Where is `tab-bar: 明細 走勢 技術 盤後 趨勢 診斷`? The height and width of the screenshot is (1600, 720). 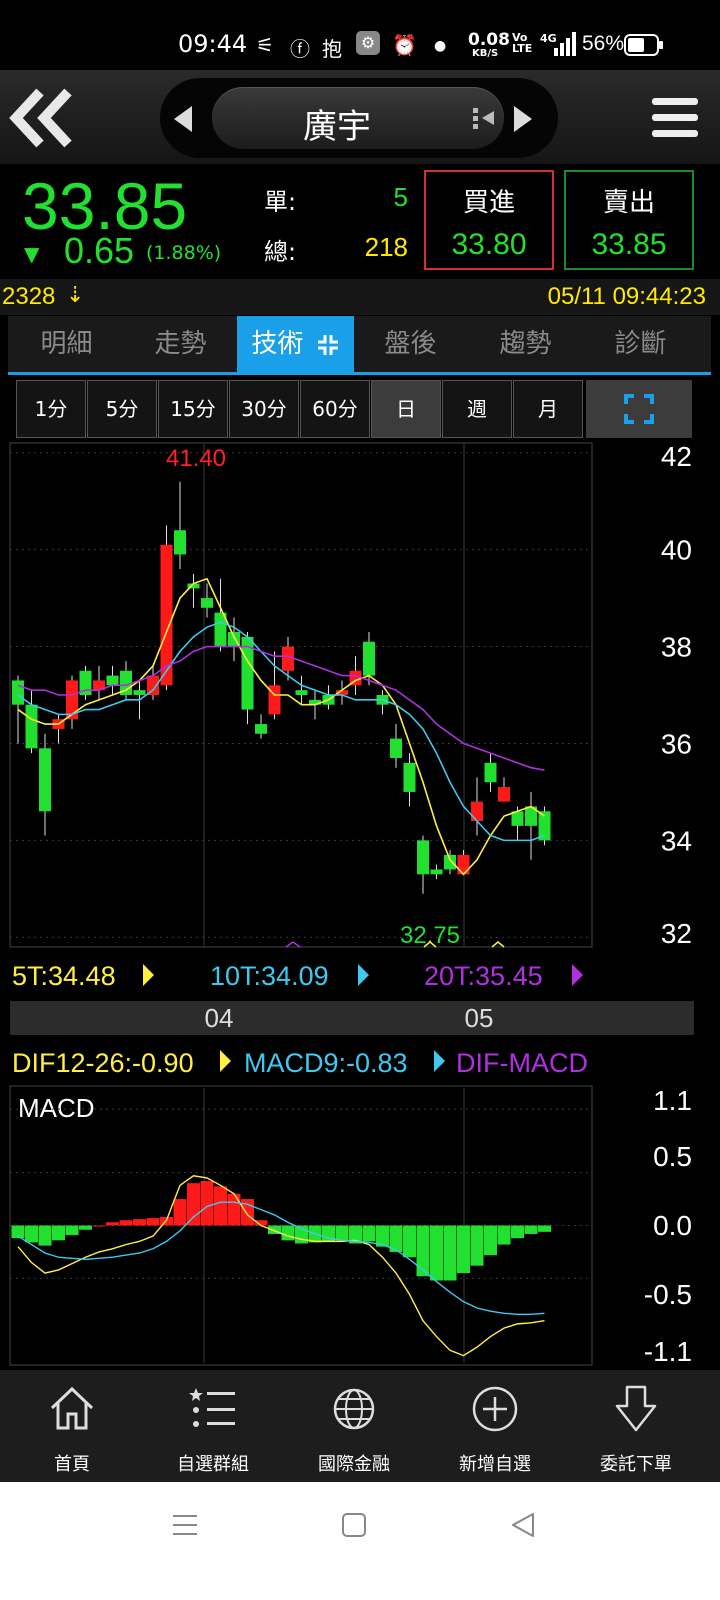 tab-bar: 明細 走勢 技術 盤後 趨勢 診斷 is located at coordinates (359, 345).